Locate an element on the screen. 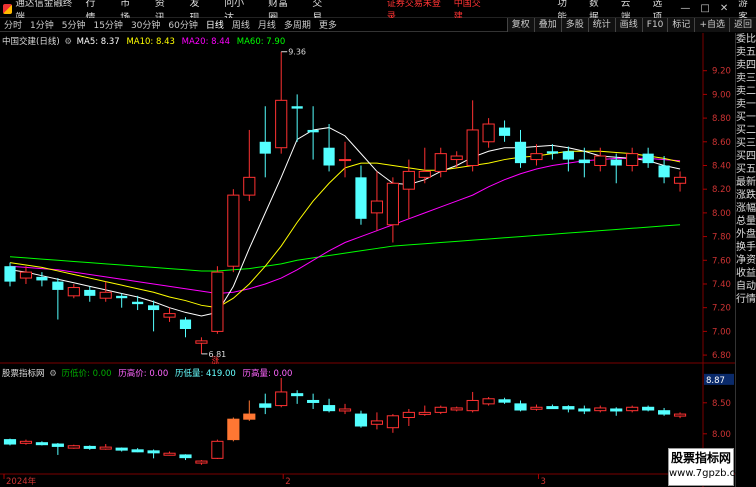  side-label: 外盘 is located at coordinates (746, 234).